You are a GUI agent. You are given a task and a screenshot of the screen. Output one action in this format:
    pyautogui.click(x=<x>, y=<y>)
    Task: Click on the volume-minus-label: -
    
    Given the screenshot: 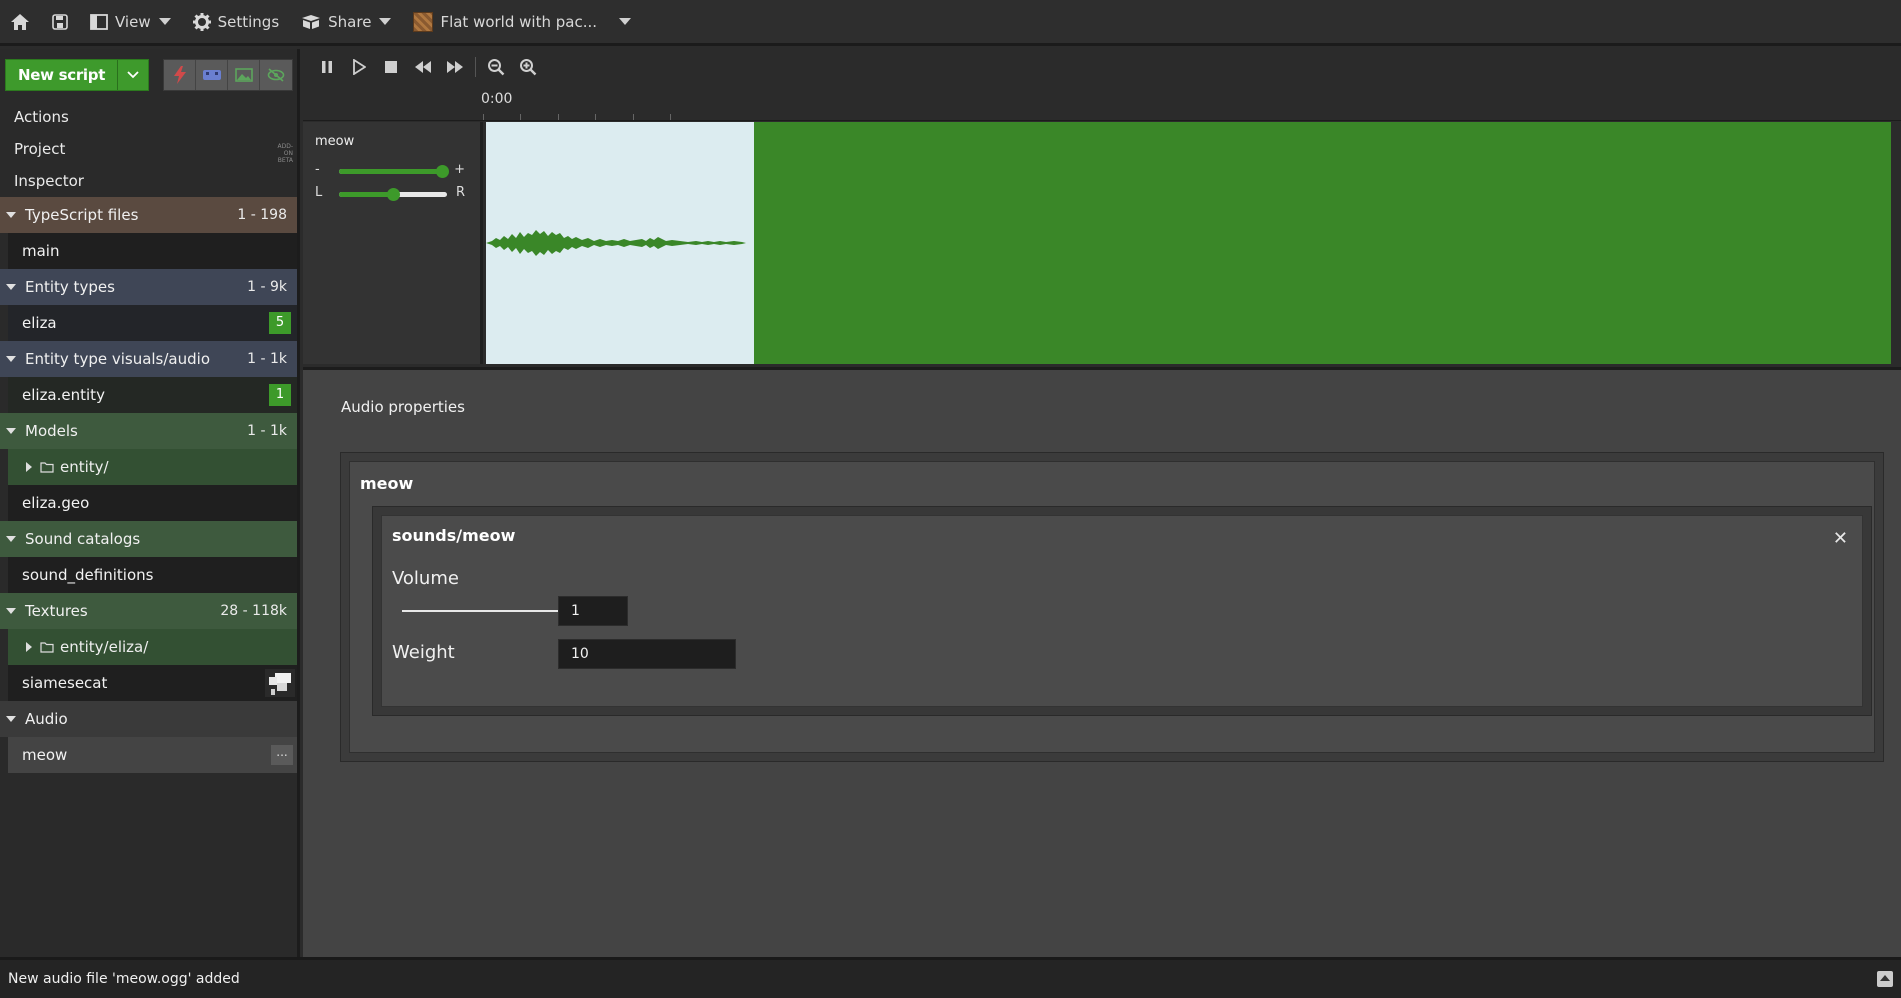 What is the action you would take?
    pyautogui.click(x=317, y=169)
    